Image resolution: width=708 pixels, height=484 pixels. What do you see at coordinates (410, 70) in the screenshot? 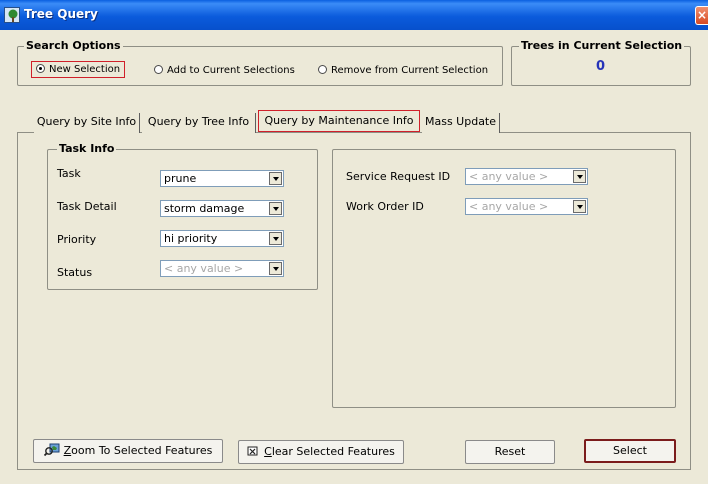
I see `radio-label: Remove from Current Selection` at bounding box center [410, 70].